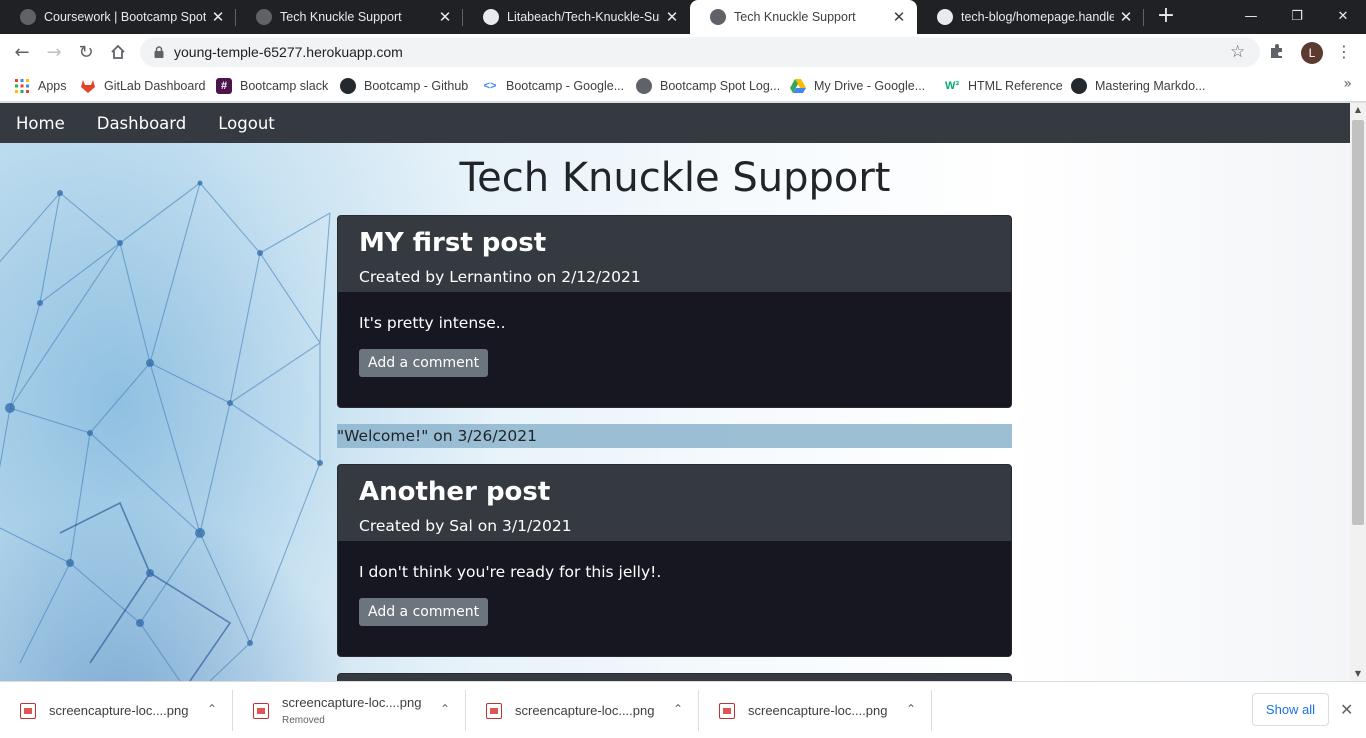  Describe the element at coordinates (1278, 52) in the screenshot. I see `extensions-puzzle-icon` at that location.